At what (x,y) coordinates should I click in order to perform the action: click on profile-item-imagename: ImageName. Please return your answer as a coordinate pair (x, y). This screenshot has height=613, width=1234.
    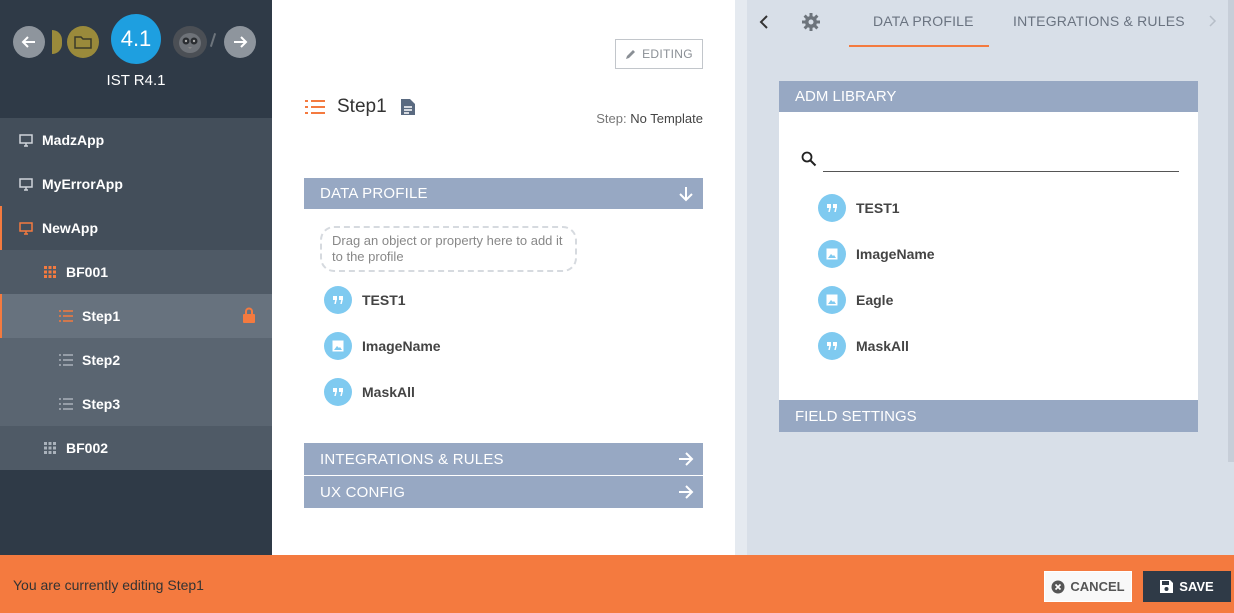
    Looking at the image, I should click on (382, 346).